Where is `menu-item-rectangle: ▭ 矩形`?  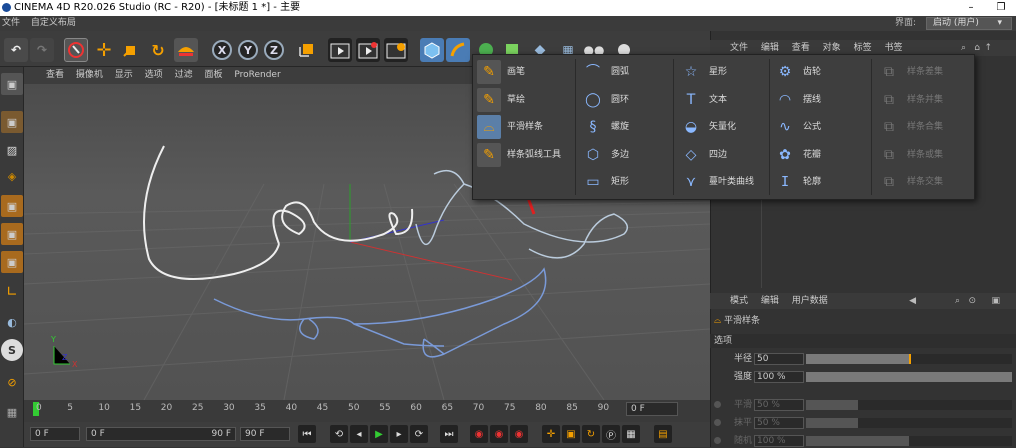
menu-item-rectangle: ▭ 矩形 is located at coordinates (605, 182).